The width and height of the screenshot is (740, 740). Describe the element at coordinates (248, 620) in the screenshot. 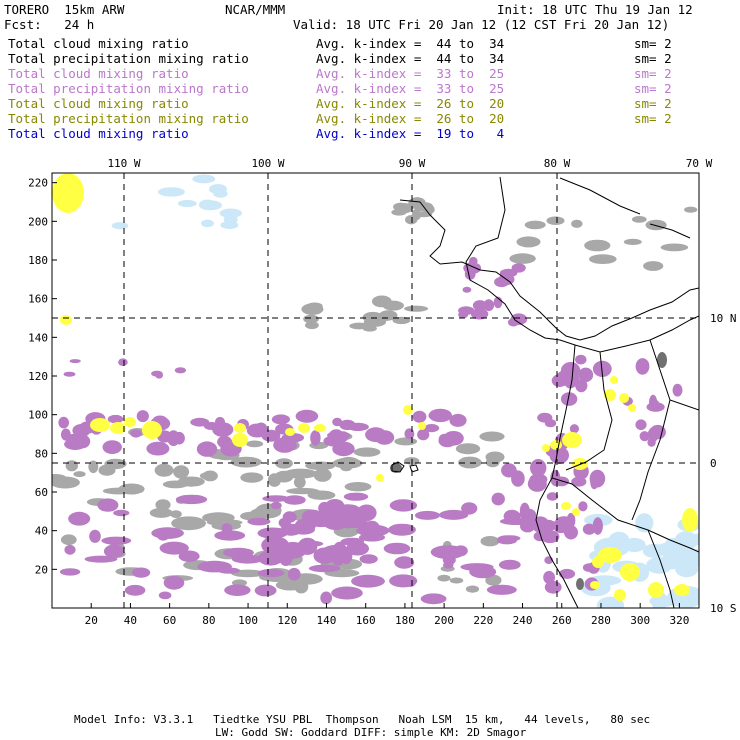

I see `x-tick-label: 100` at that location.